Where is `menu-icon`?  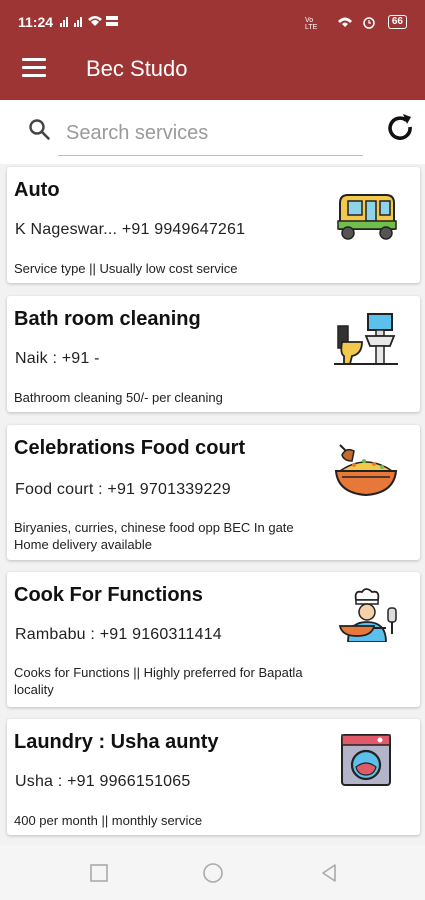 menu-icon is located at coordinates (34, 68).